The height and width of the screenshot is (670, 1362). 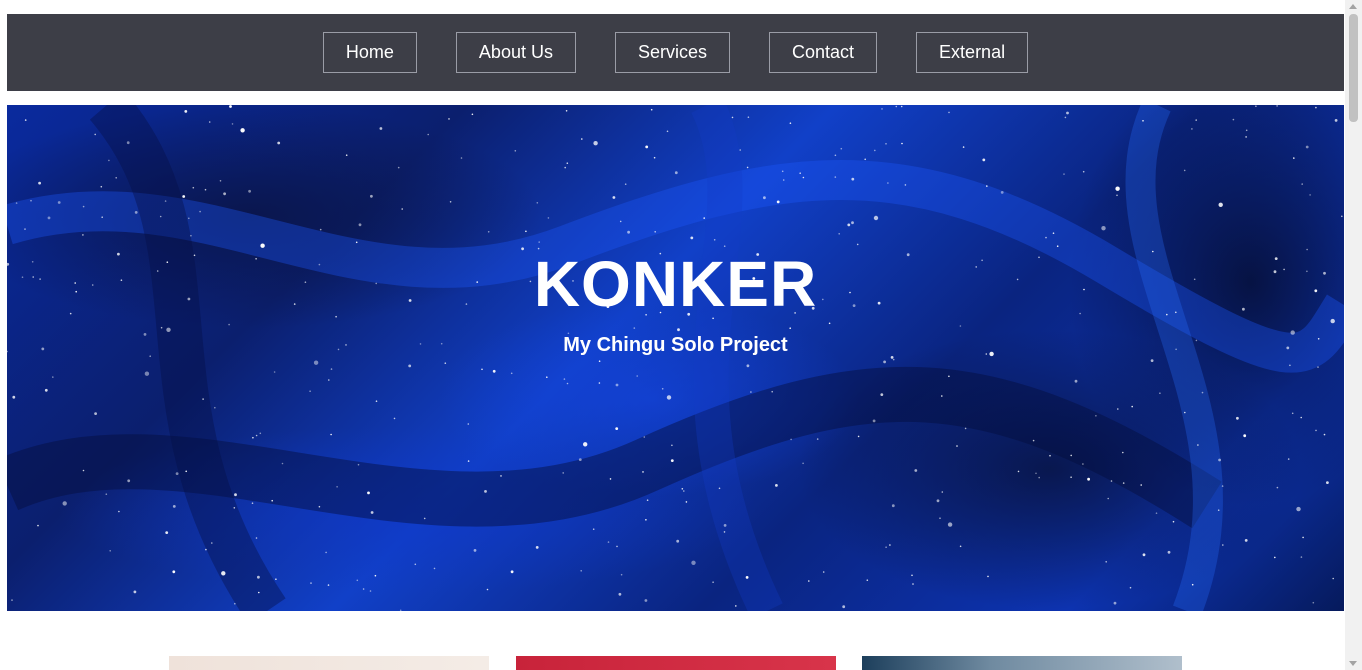 I want to click on nav-item-about: About Us, so click(x=515, y=52).